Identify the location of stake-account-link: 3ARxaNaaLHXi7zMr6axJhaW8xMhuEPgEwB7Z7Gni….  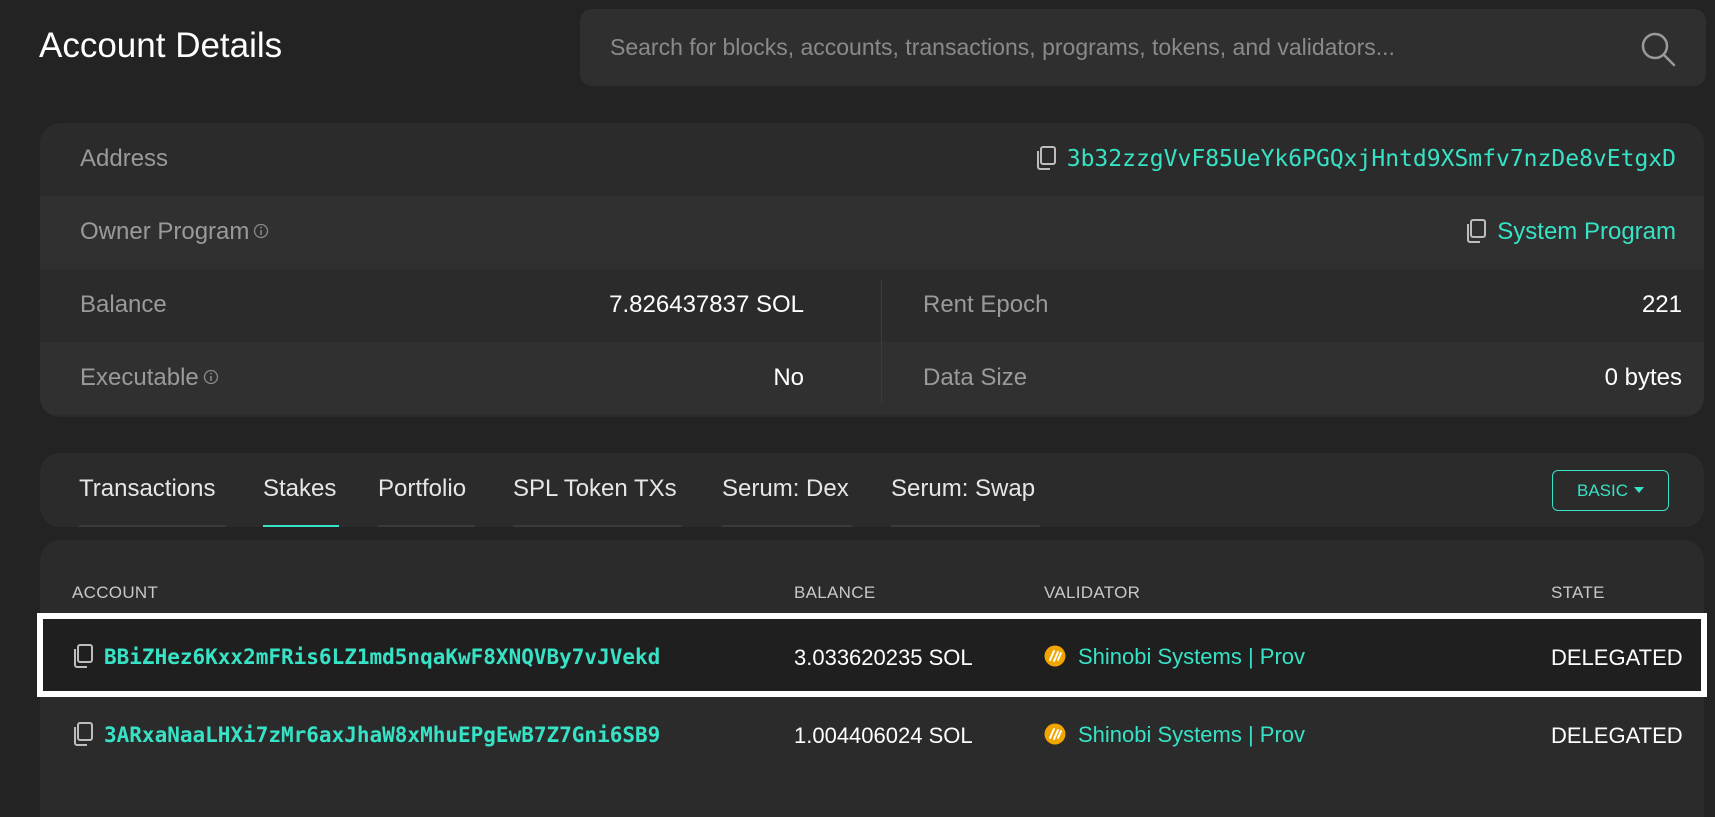
(382, 735).